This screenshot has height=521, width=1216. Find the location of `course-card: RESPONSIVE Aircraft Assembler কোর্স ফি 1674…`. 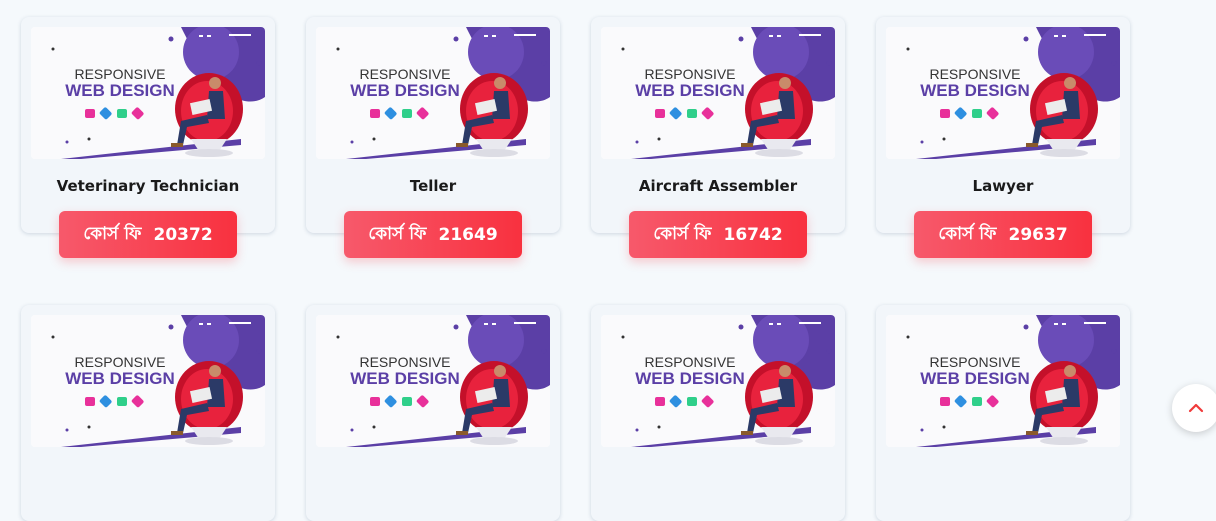

course-card: RESPONSIVE Aircraft Assembler কোর্স ফি 1674… is located at coordinates (718, 137).